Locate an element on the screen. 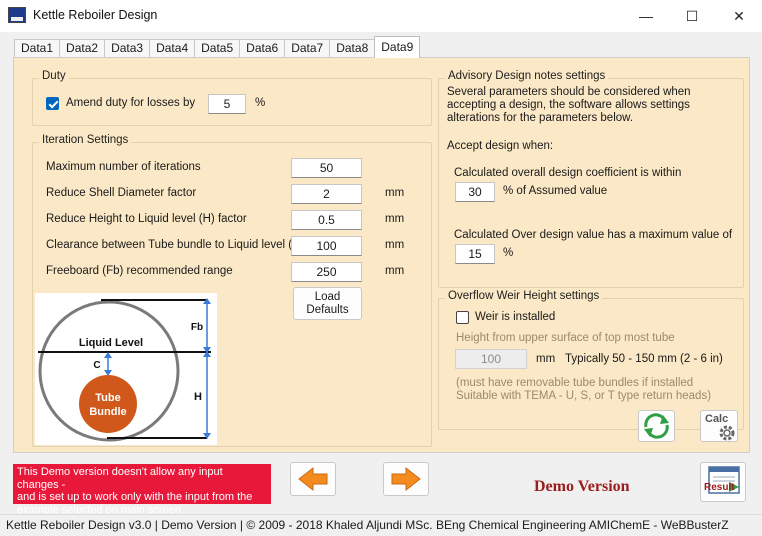 The image size is (762, 536). load-defaults-button: Load Defaults is located at coordinates (327, 303).